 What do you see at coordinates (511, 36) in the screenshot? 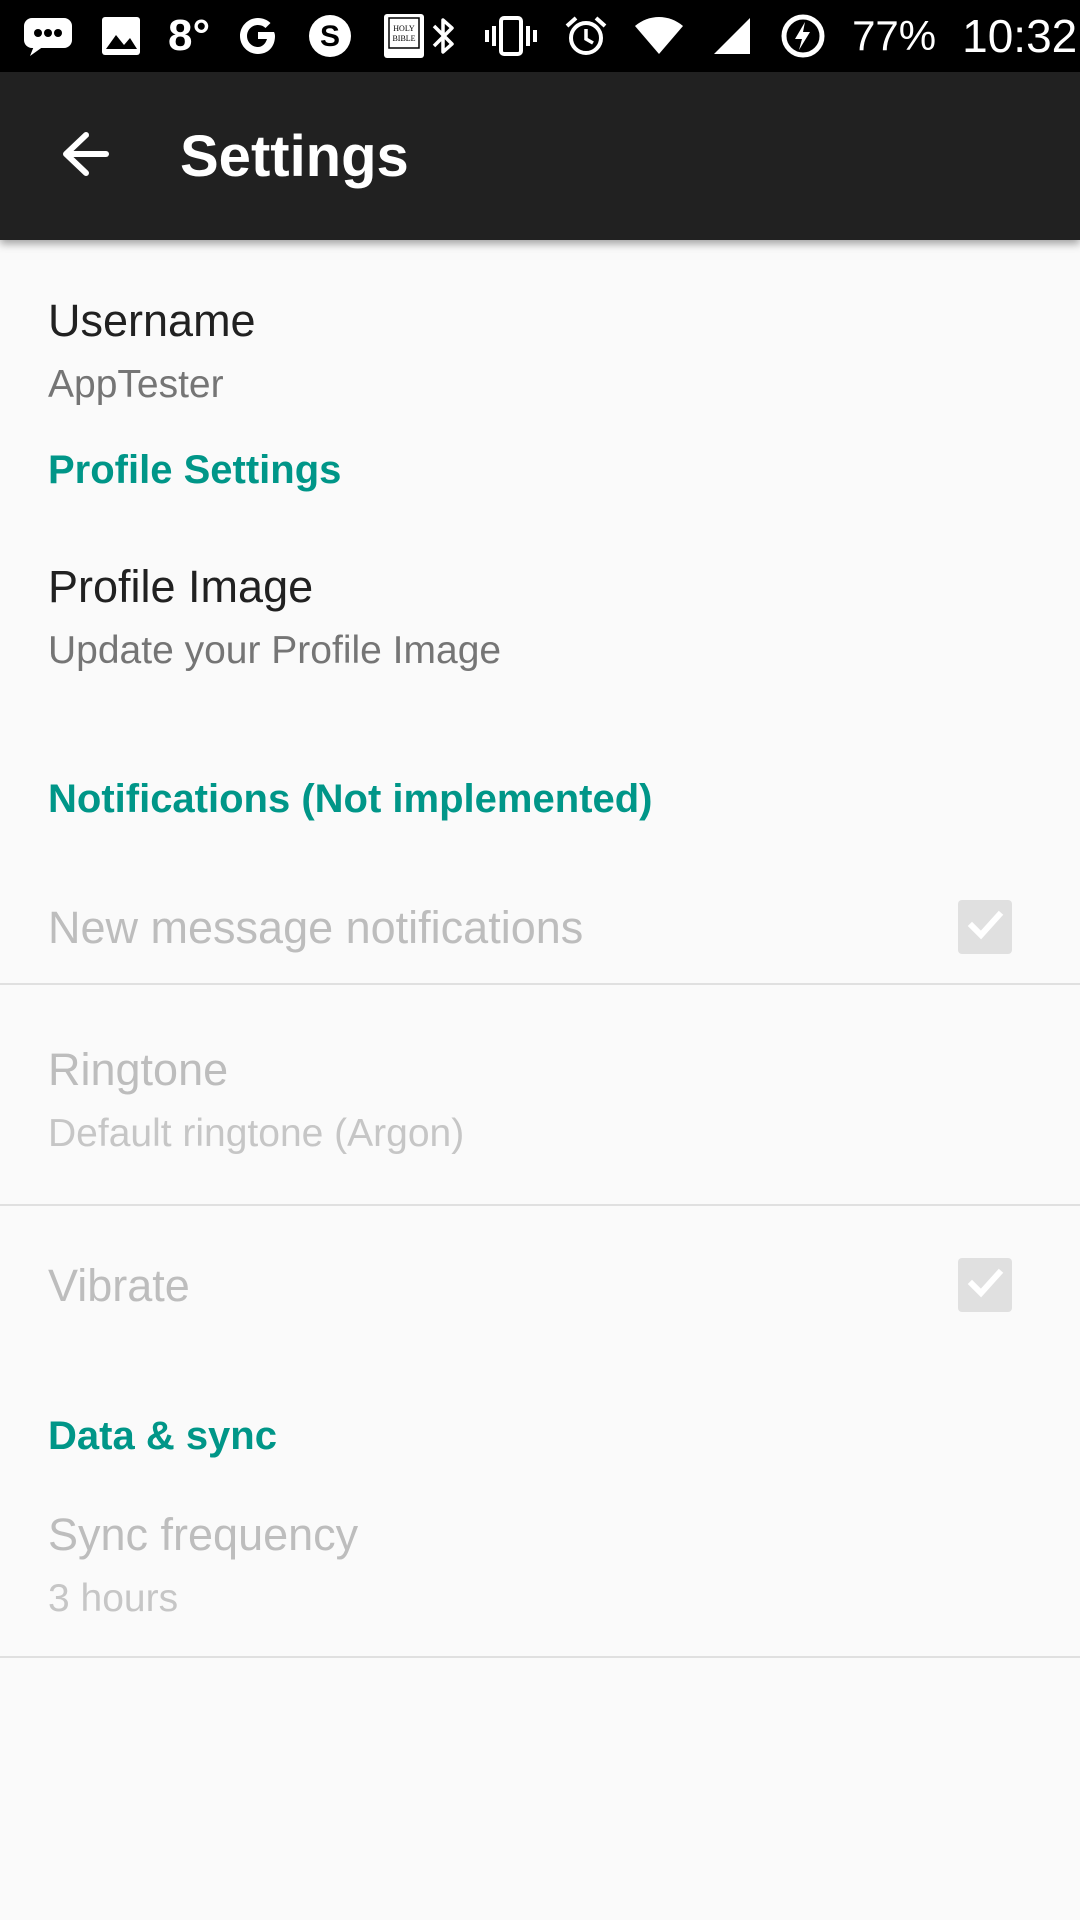
I see `vibrate-icon` at bounding box center [511, 36].